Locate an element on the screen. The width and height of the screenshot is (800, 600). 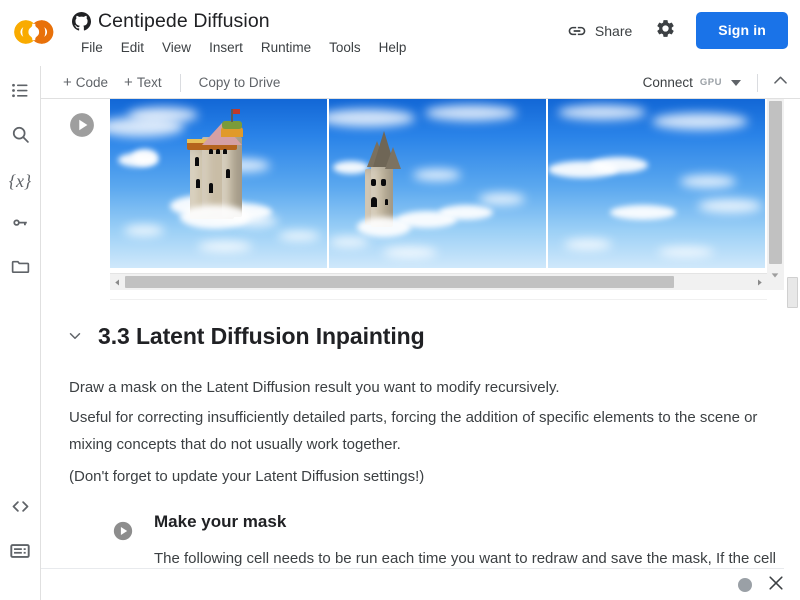
close-button is located at coordinates (776, 585).